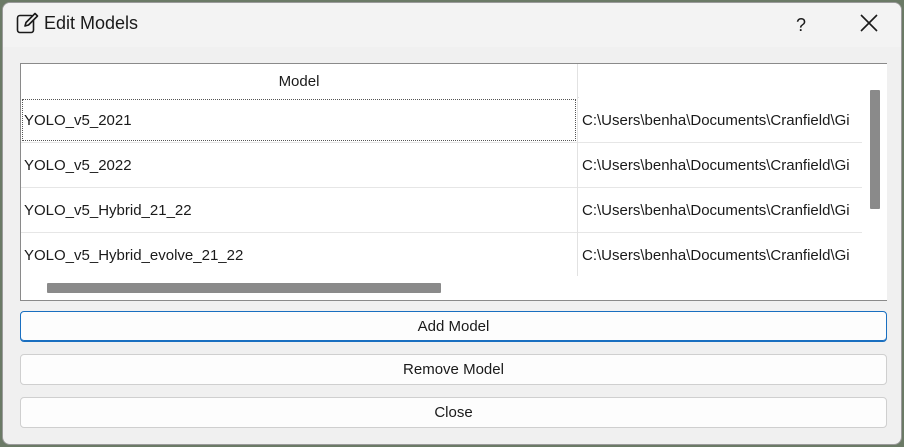  What do you see at coordinates (801, 25) in the screenshot?
I see `help-button: ?` at bounding box center [801, 25].